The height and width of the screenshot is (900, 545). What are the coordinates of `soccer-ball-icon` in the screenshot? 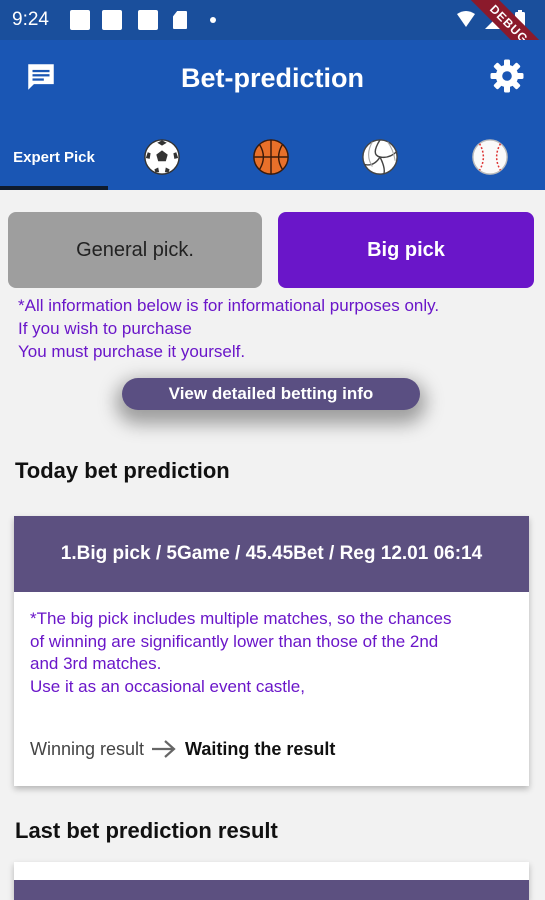 It's located at (162, 157).